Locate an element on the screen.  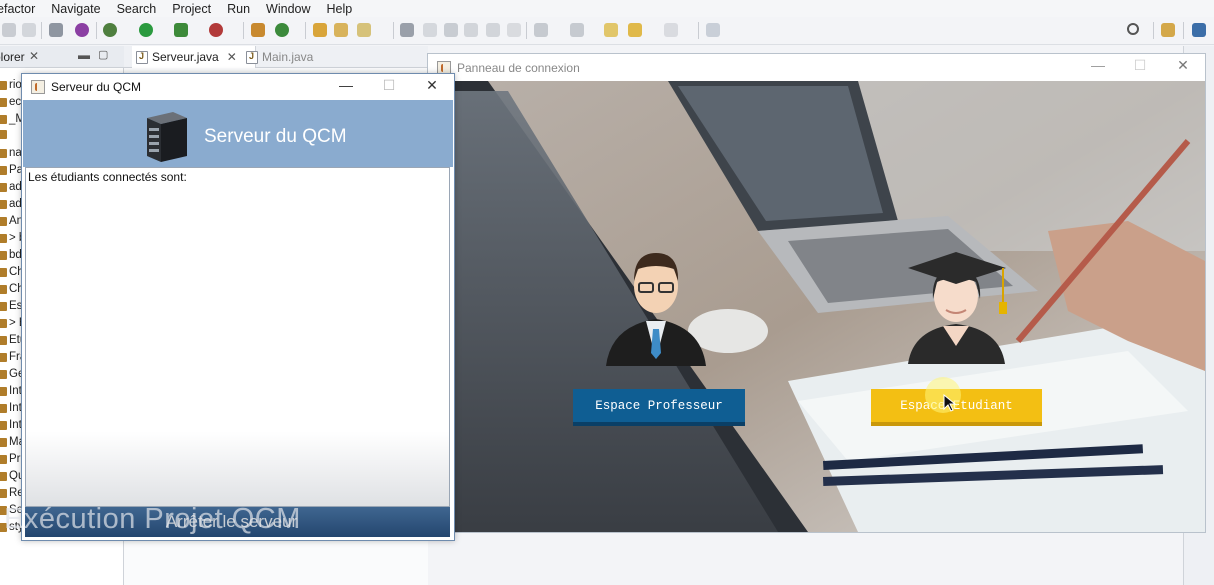
annotation-icon is located at coordinates (430, 30).